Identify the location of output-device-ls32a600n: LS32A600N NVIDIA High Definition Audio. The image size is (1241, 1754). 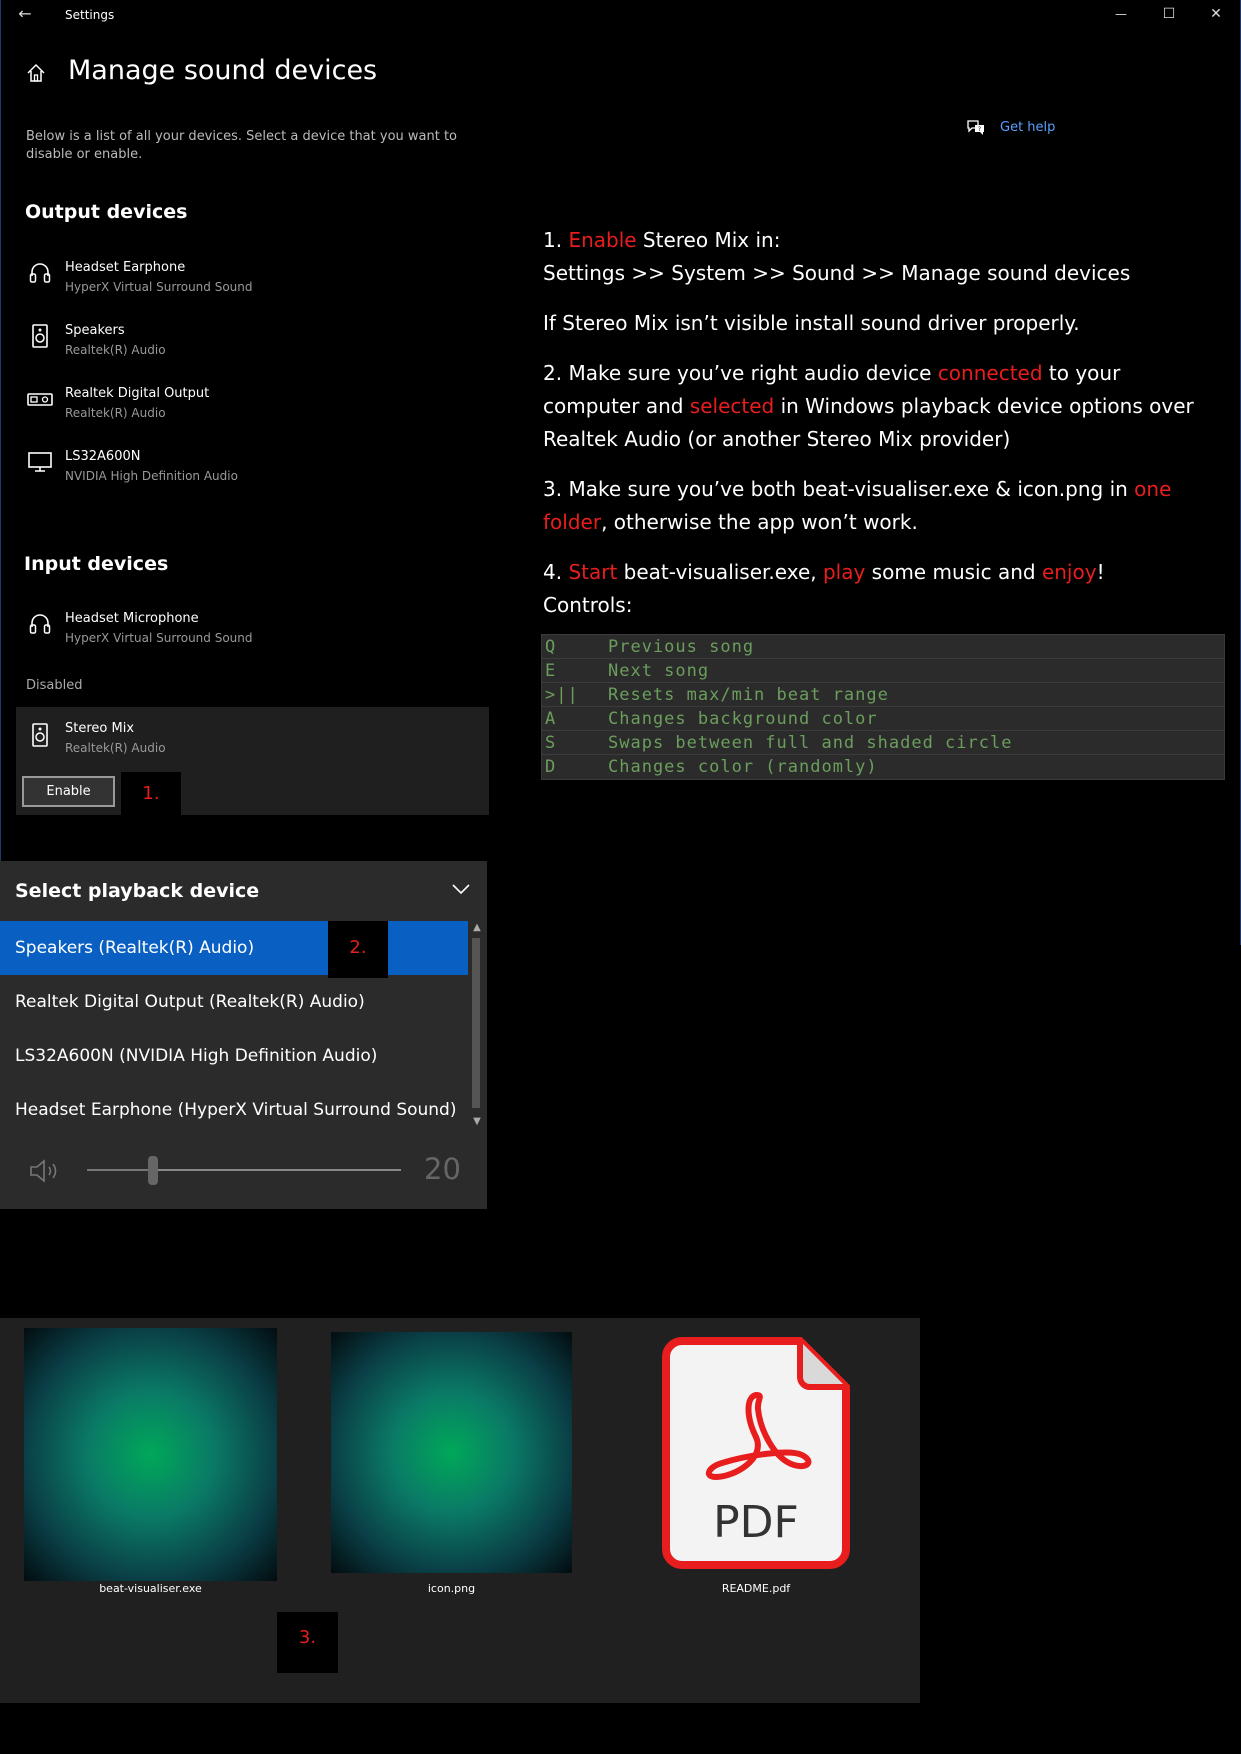
(246, 469).